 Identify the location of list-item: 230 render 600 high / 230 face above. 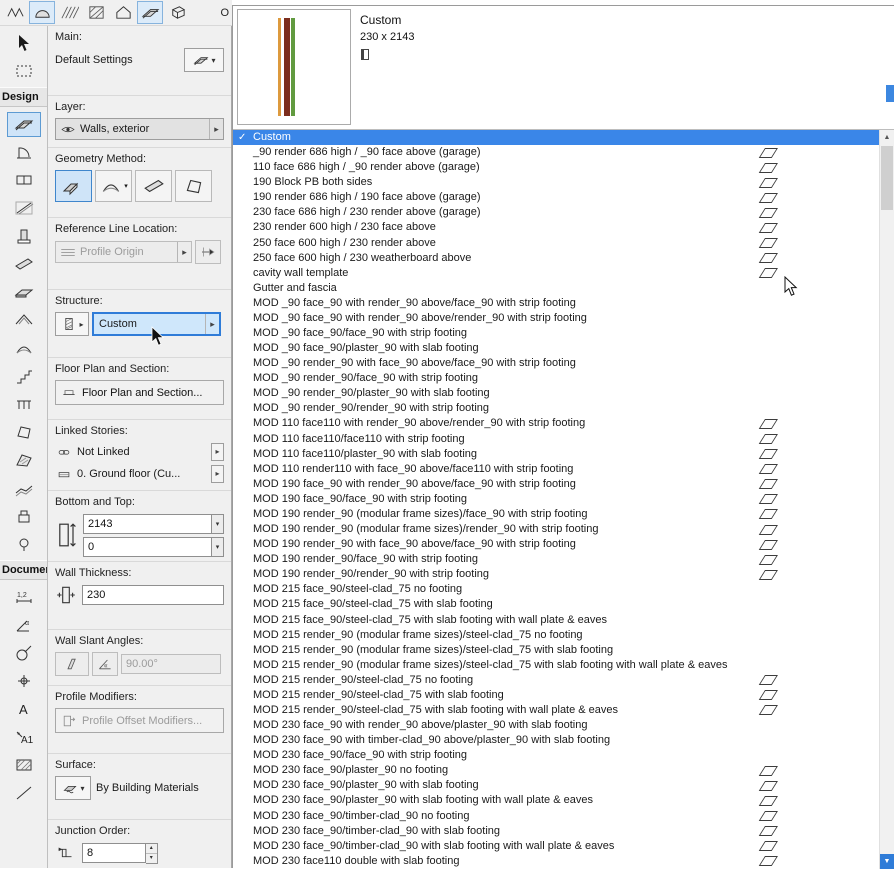
(556, 227).